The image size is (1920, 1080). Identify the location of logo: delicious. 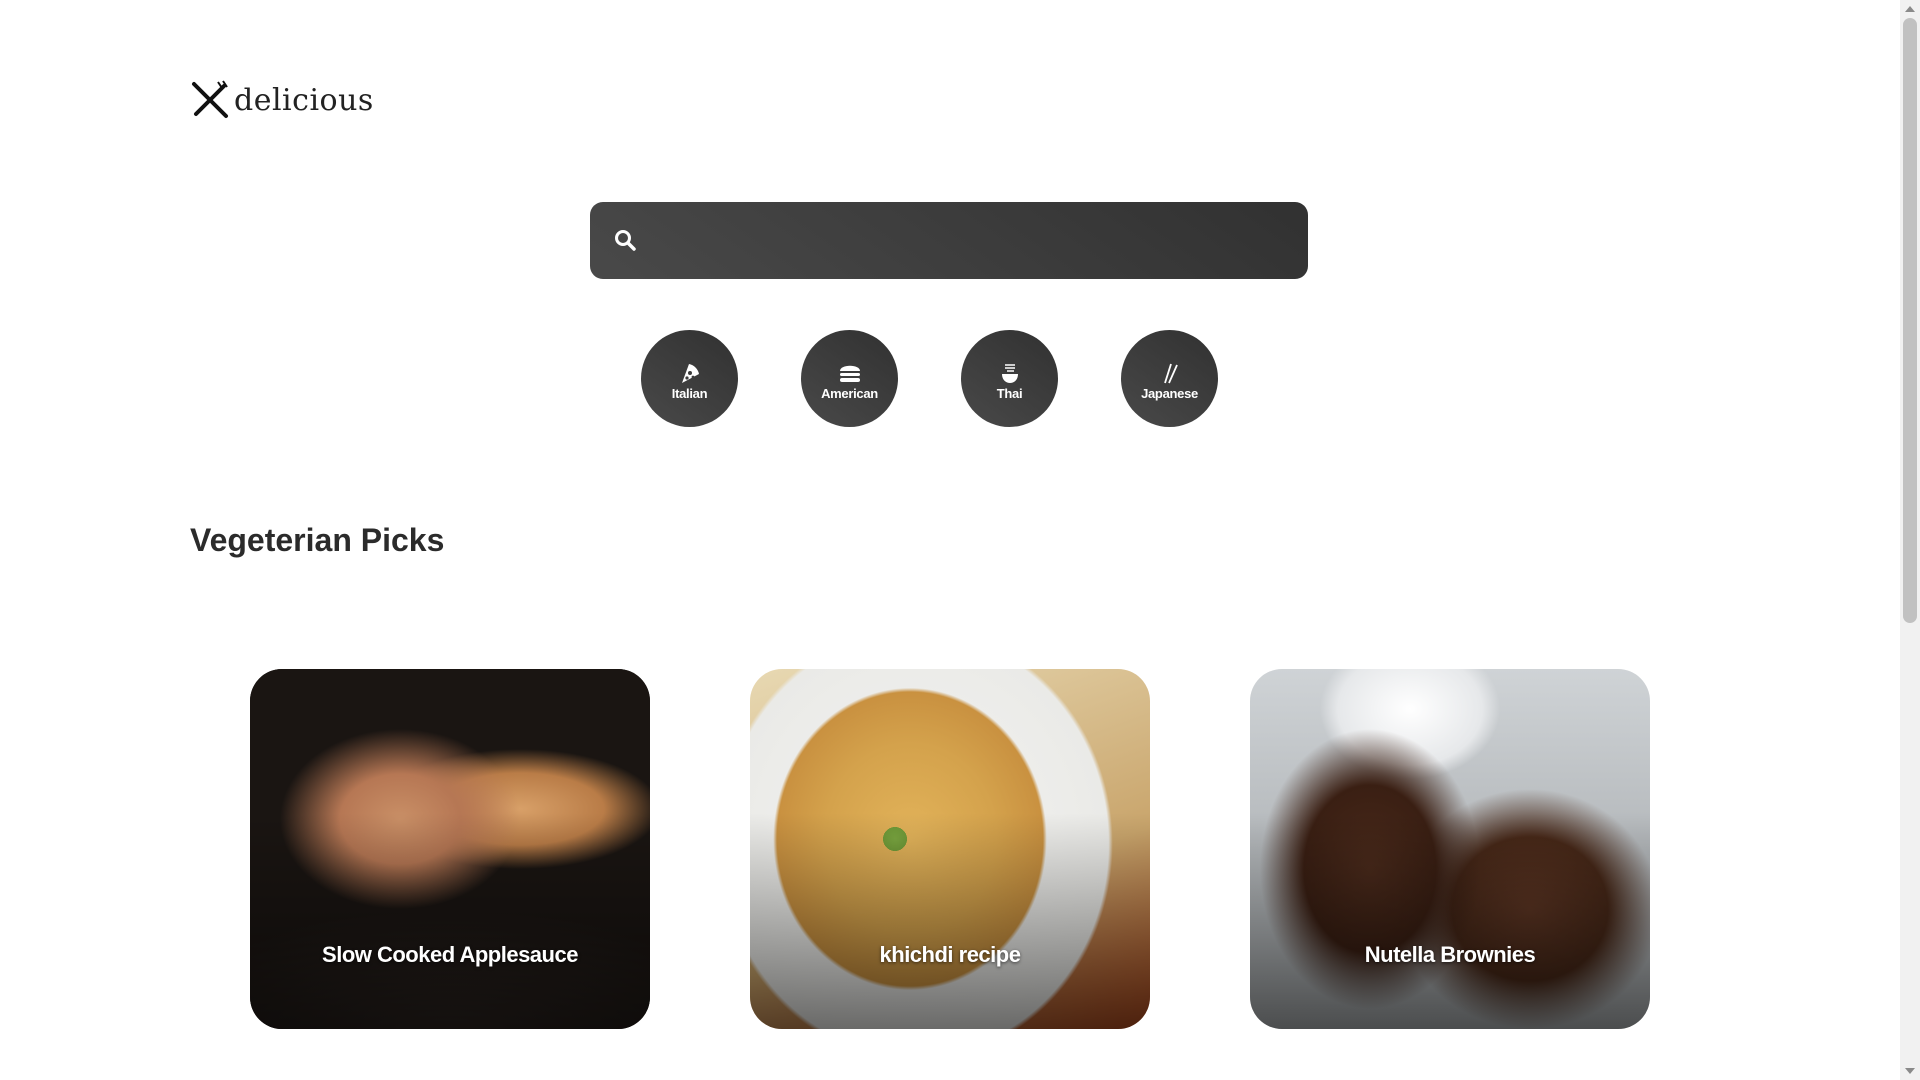
(282, 100).